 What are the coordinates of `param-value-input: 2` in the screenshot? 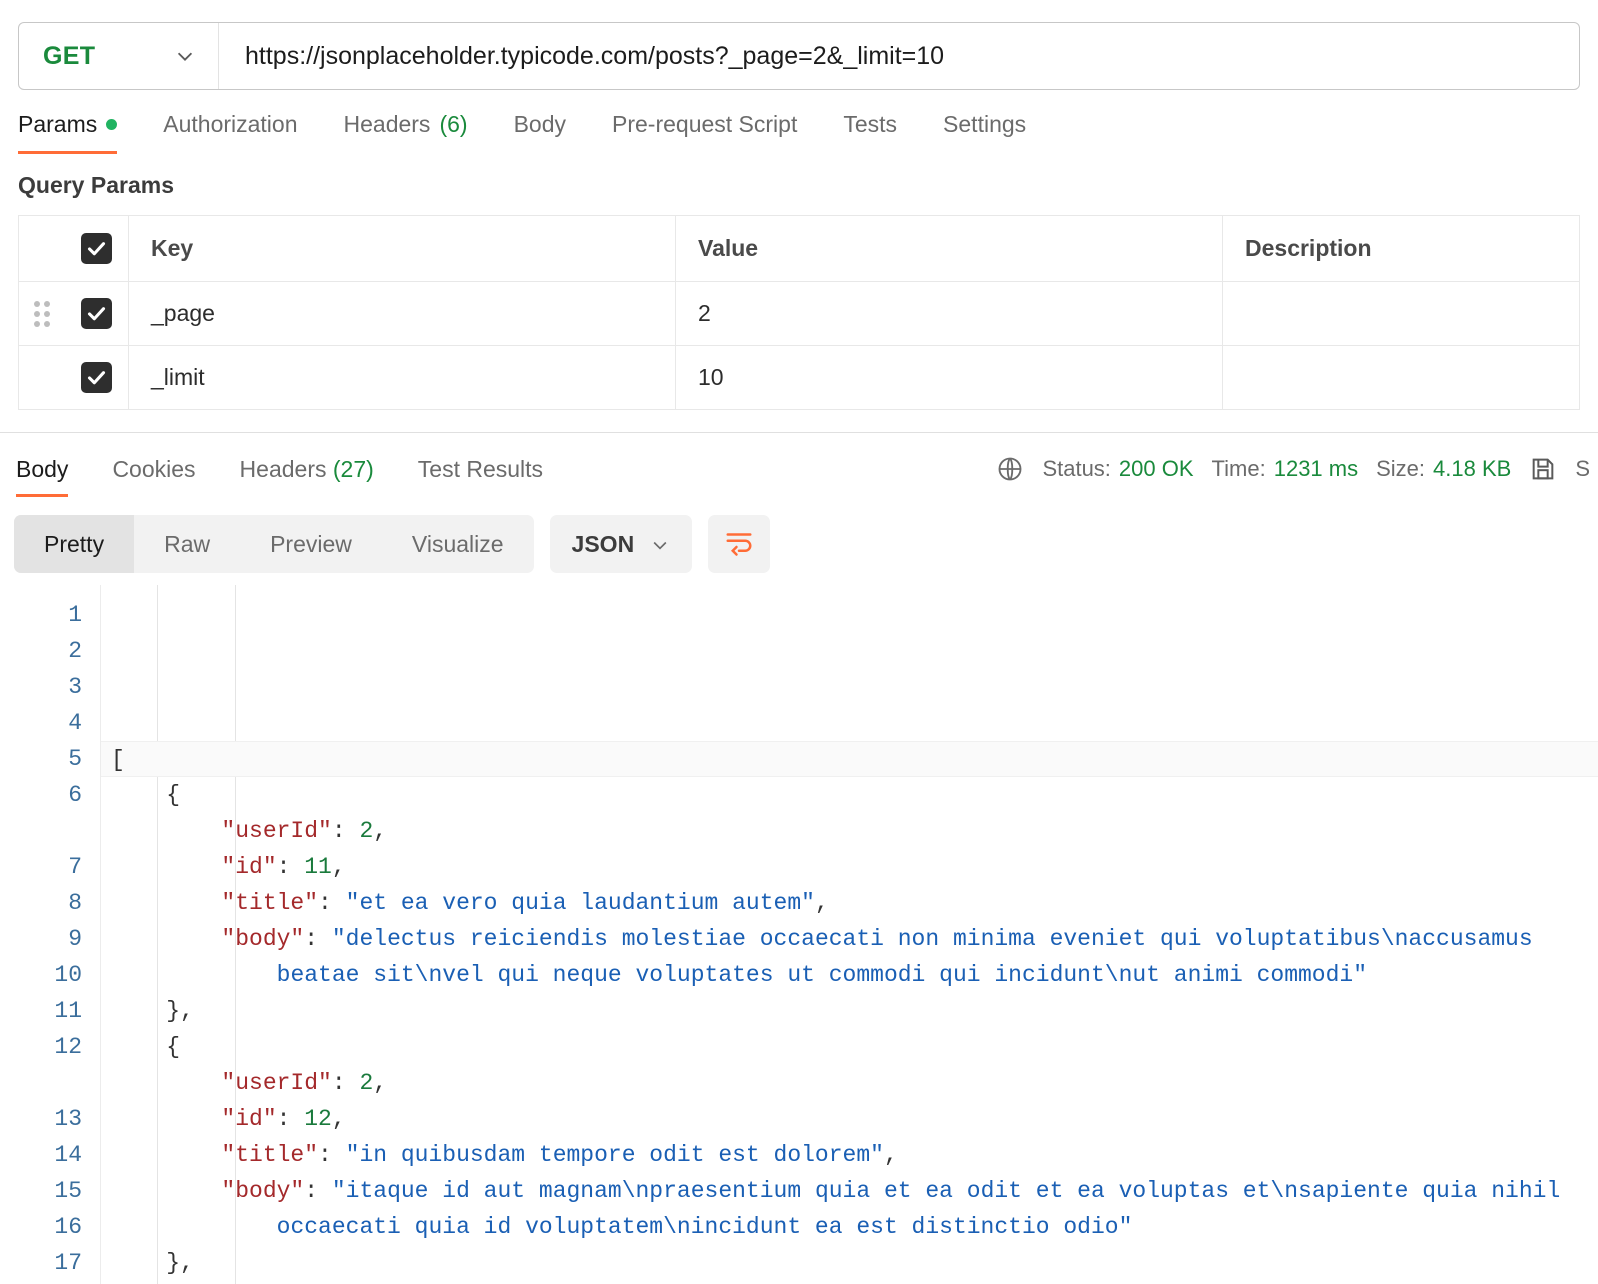 It's located at (949, 313).